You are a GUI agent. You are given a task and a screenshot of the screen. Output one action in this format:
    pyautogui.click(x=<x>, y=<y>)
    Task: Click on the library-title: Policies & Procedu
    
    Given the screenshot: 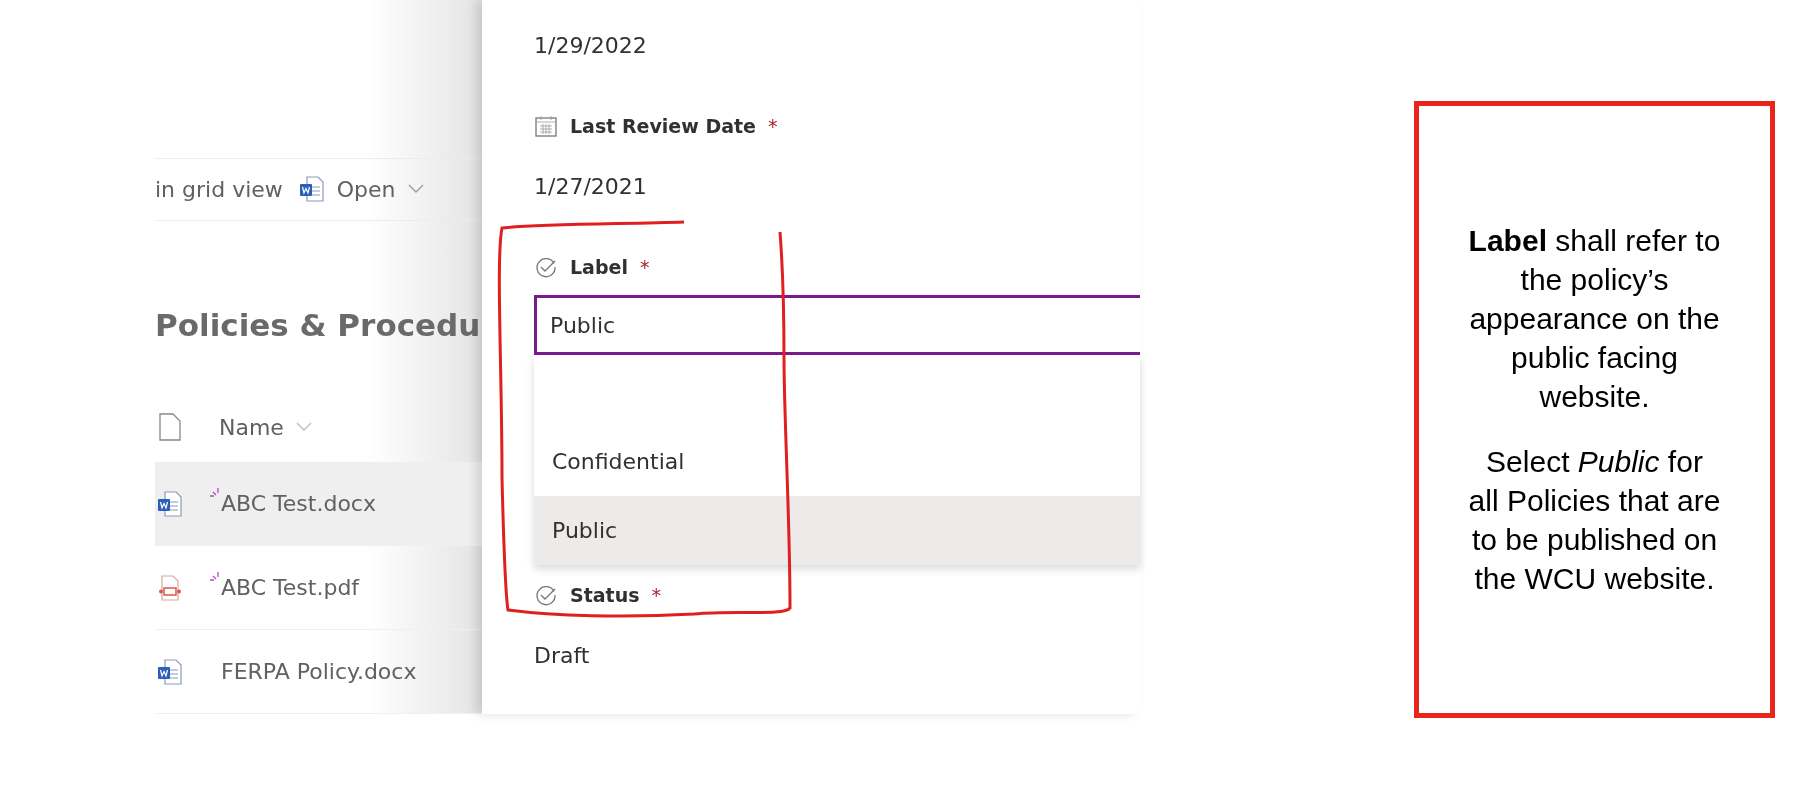 What is the action you would take?
    pyautogui.click(x=318, y=325)
    